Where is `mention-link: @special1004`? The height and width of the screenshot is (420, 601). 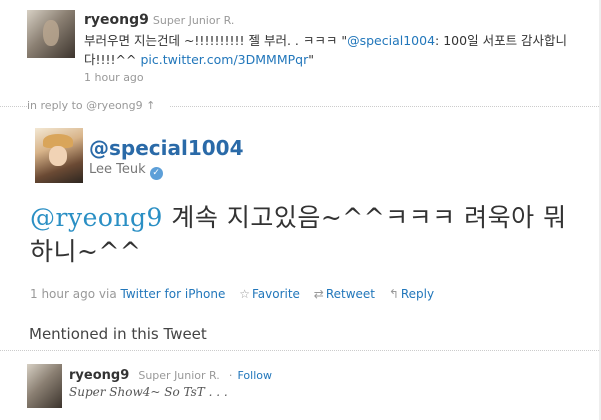 mention-link: @special1004 is located at coordinates (391, 40).